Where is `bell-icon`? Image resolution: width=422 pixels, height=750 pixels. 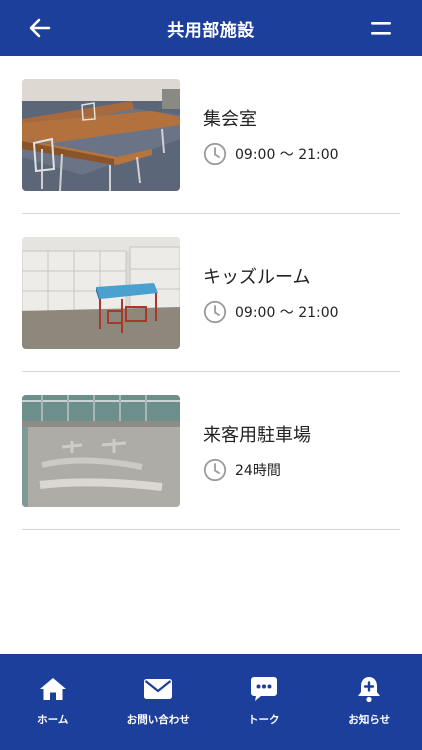
bell-icon is located at coordinates (369, 690).